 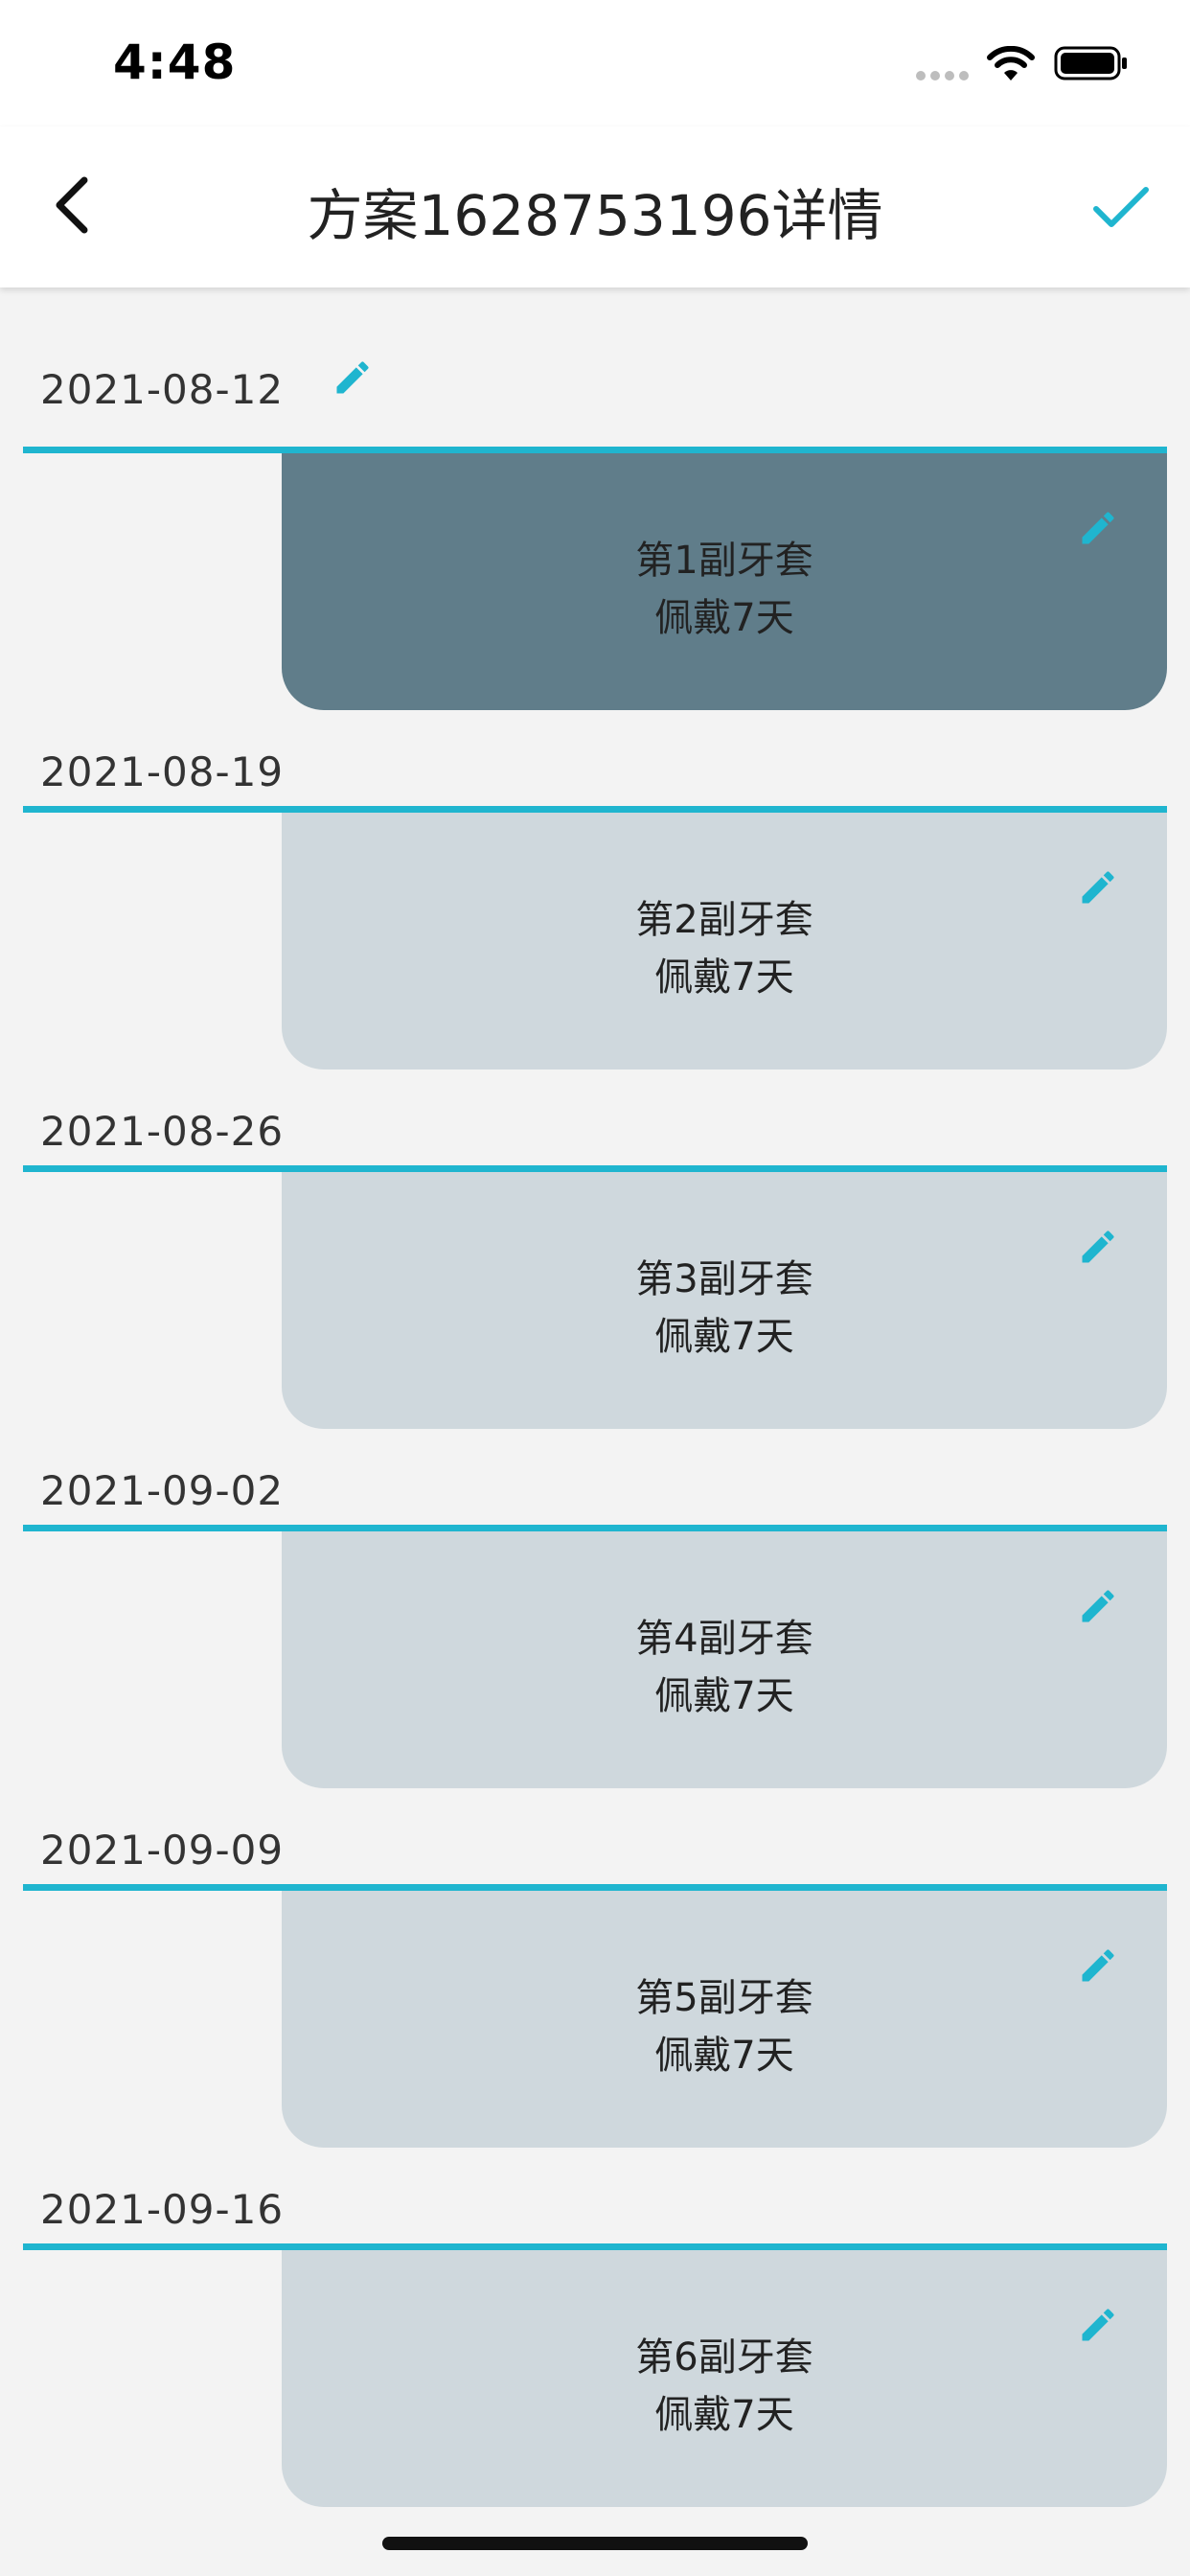 I want to click on page-title: 方案1628753196详情, so click(x=595, y=216).